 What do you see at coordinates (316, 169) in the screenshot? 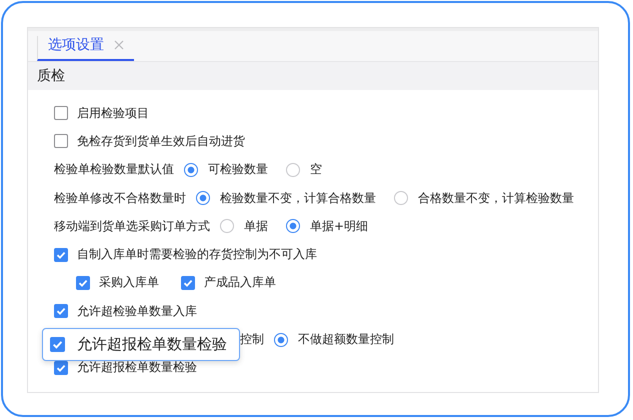
I see `radio-label: 空` at bounding box center [316, 169].